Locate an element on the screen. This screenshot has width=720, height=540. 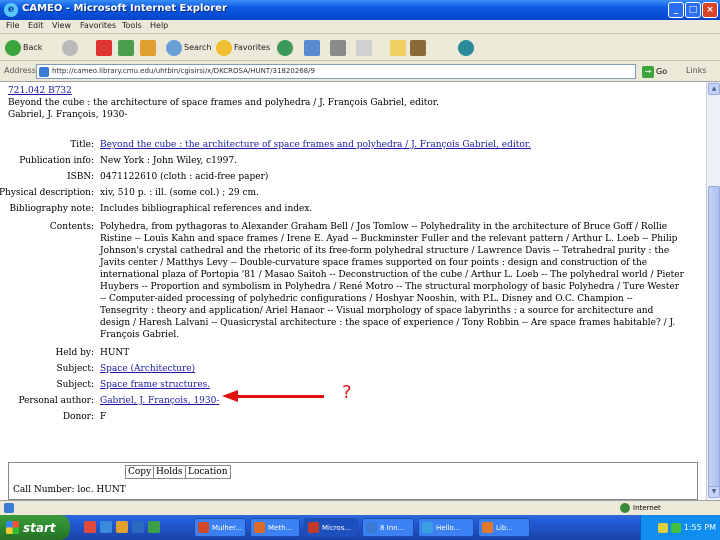
back-button: Back is located at coordinates (23, 47).